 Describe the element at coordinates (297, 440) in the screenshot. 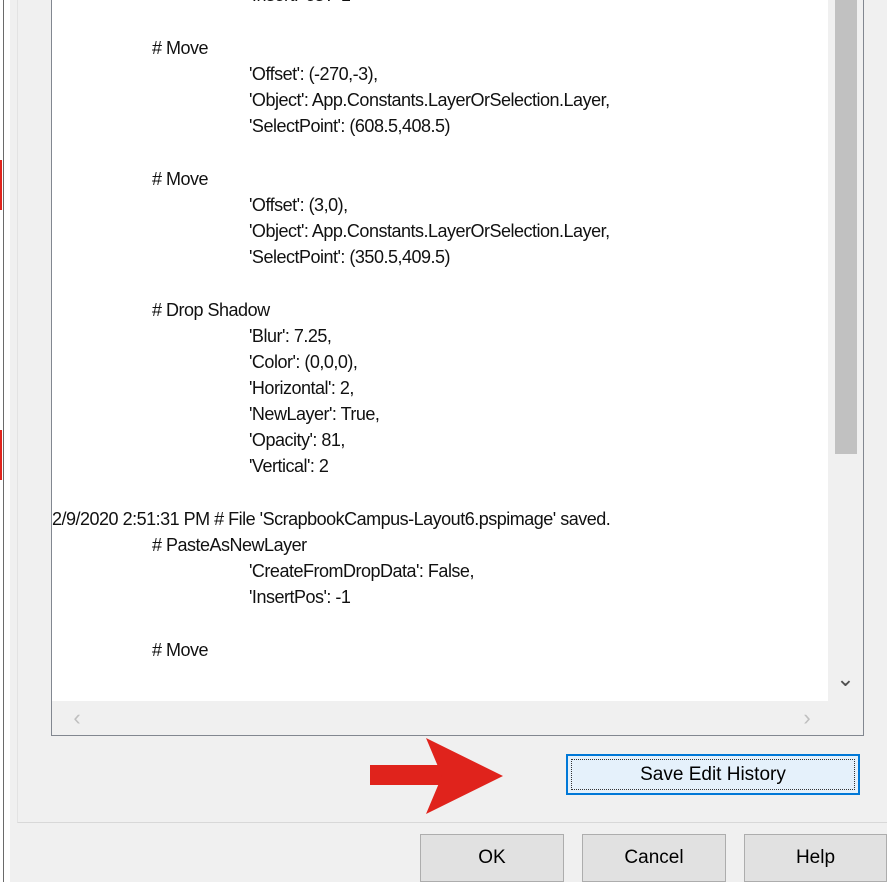

I see `log-parameter-line: 'Opacity': 81,` at that location.